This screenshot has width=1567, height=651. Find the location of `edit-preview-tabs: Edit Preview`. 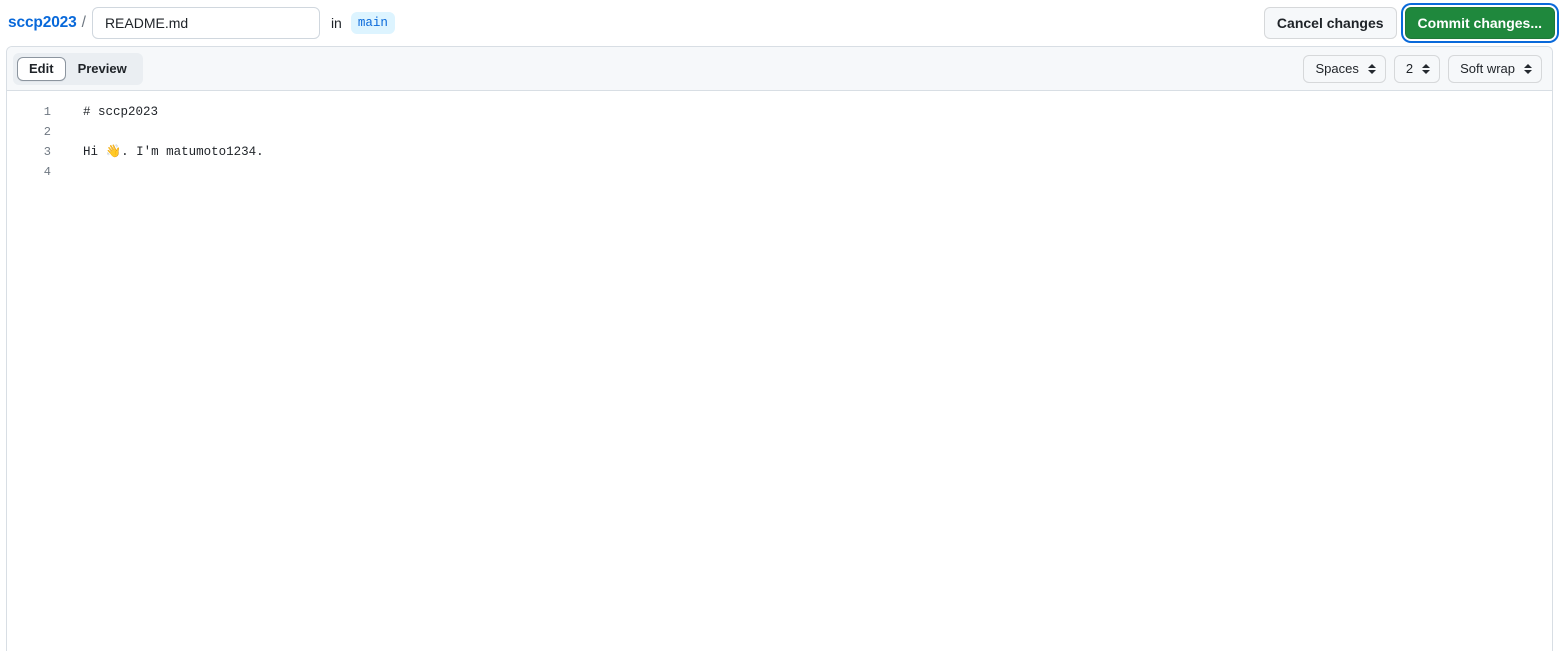

edit-preview-tabs: Edit Preview is located at coordinates (78, 68).